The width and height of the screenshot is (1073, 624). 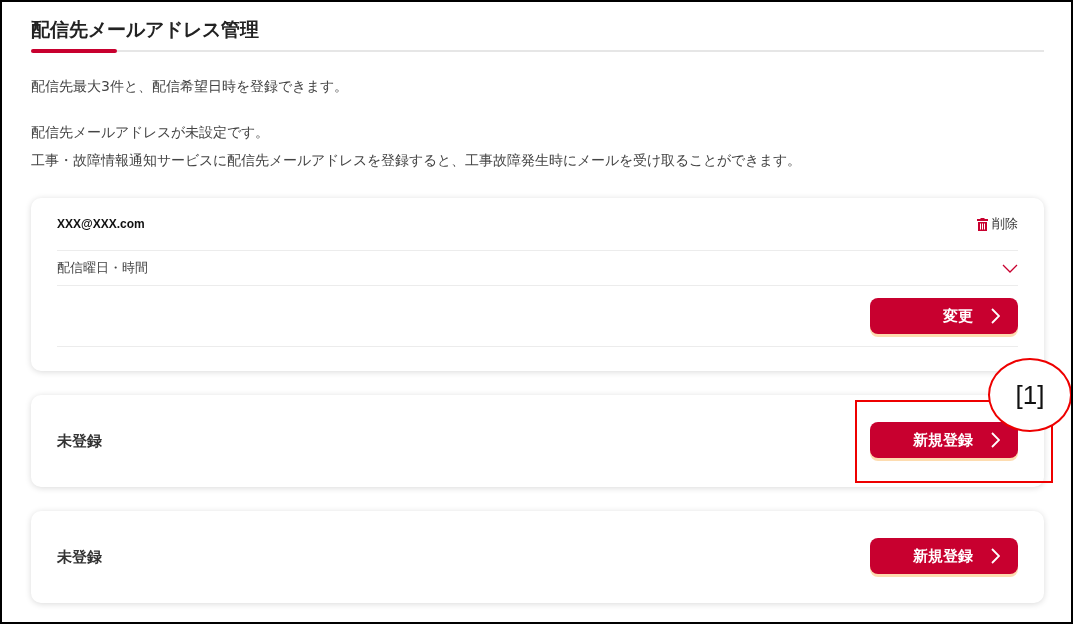 I want to click on intro-text: 配信先最大3件と、配信希望日時を登録できます。, so click(x=190, y=86).